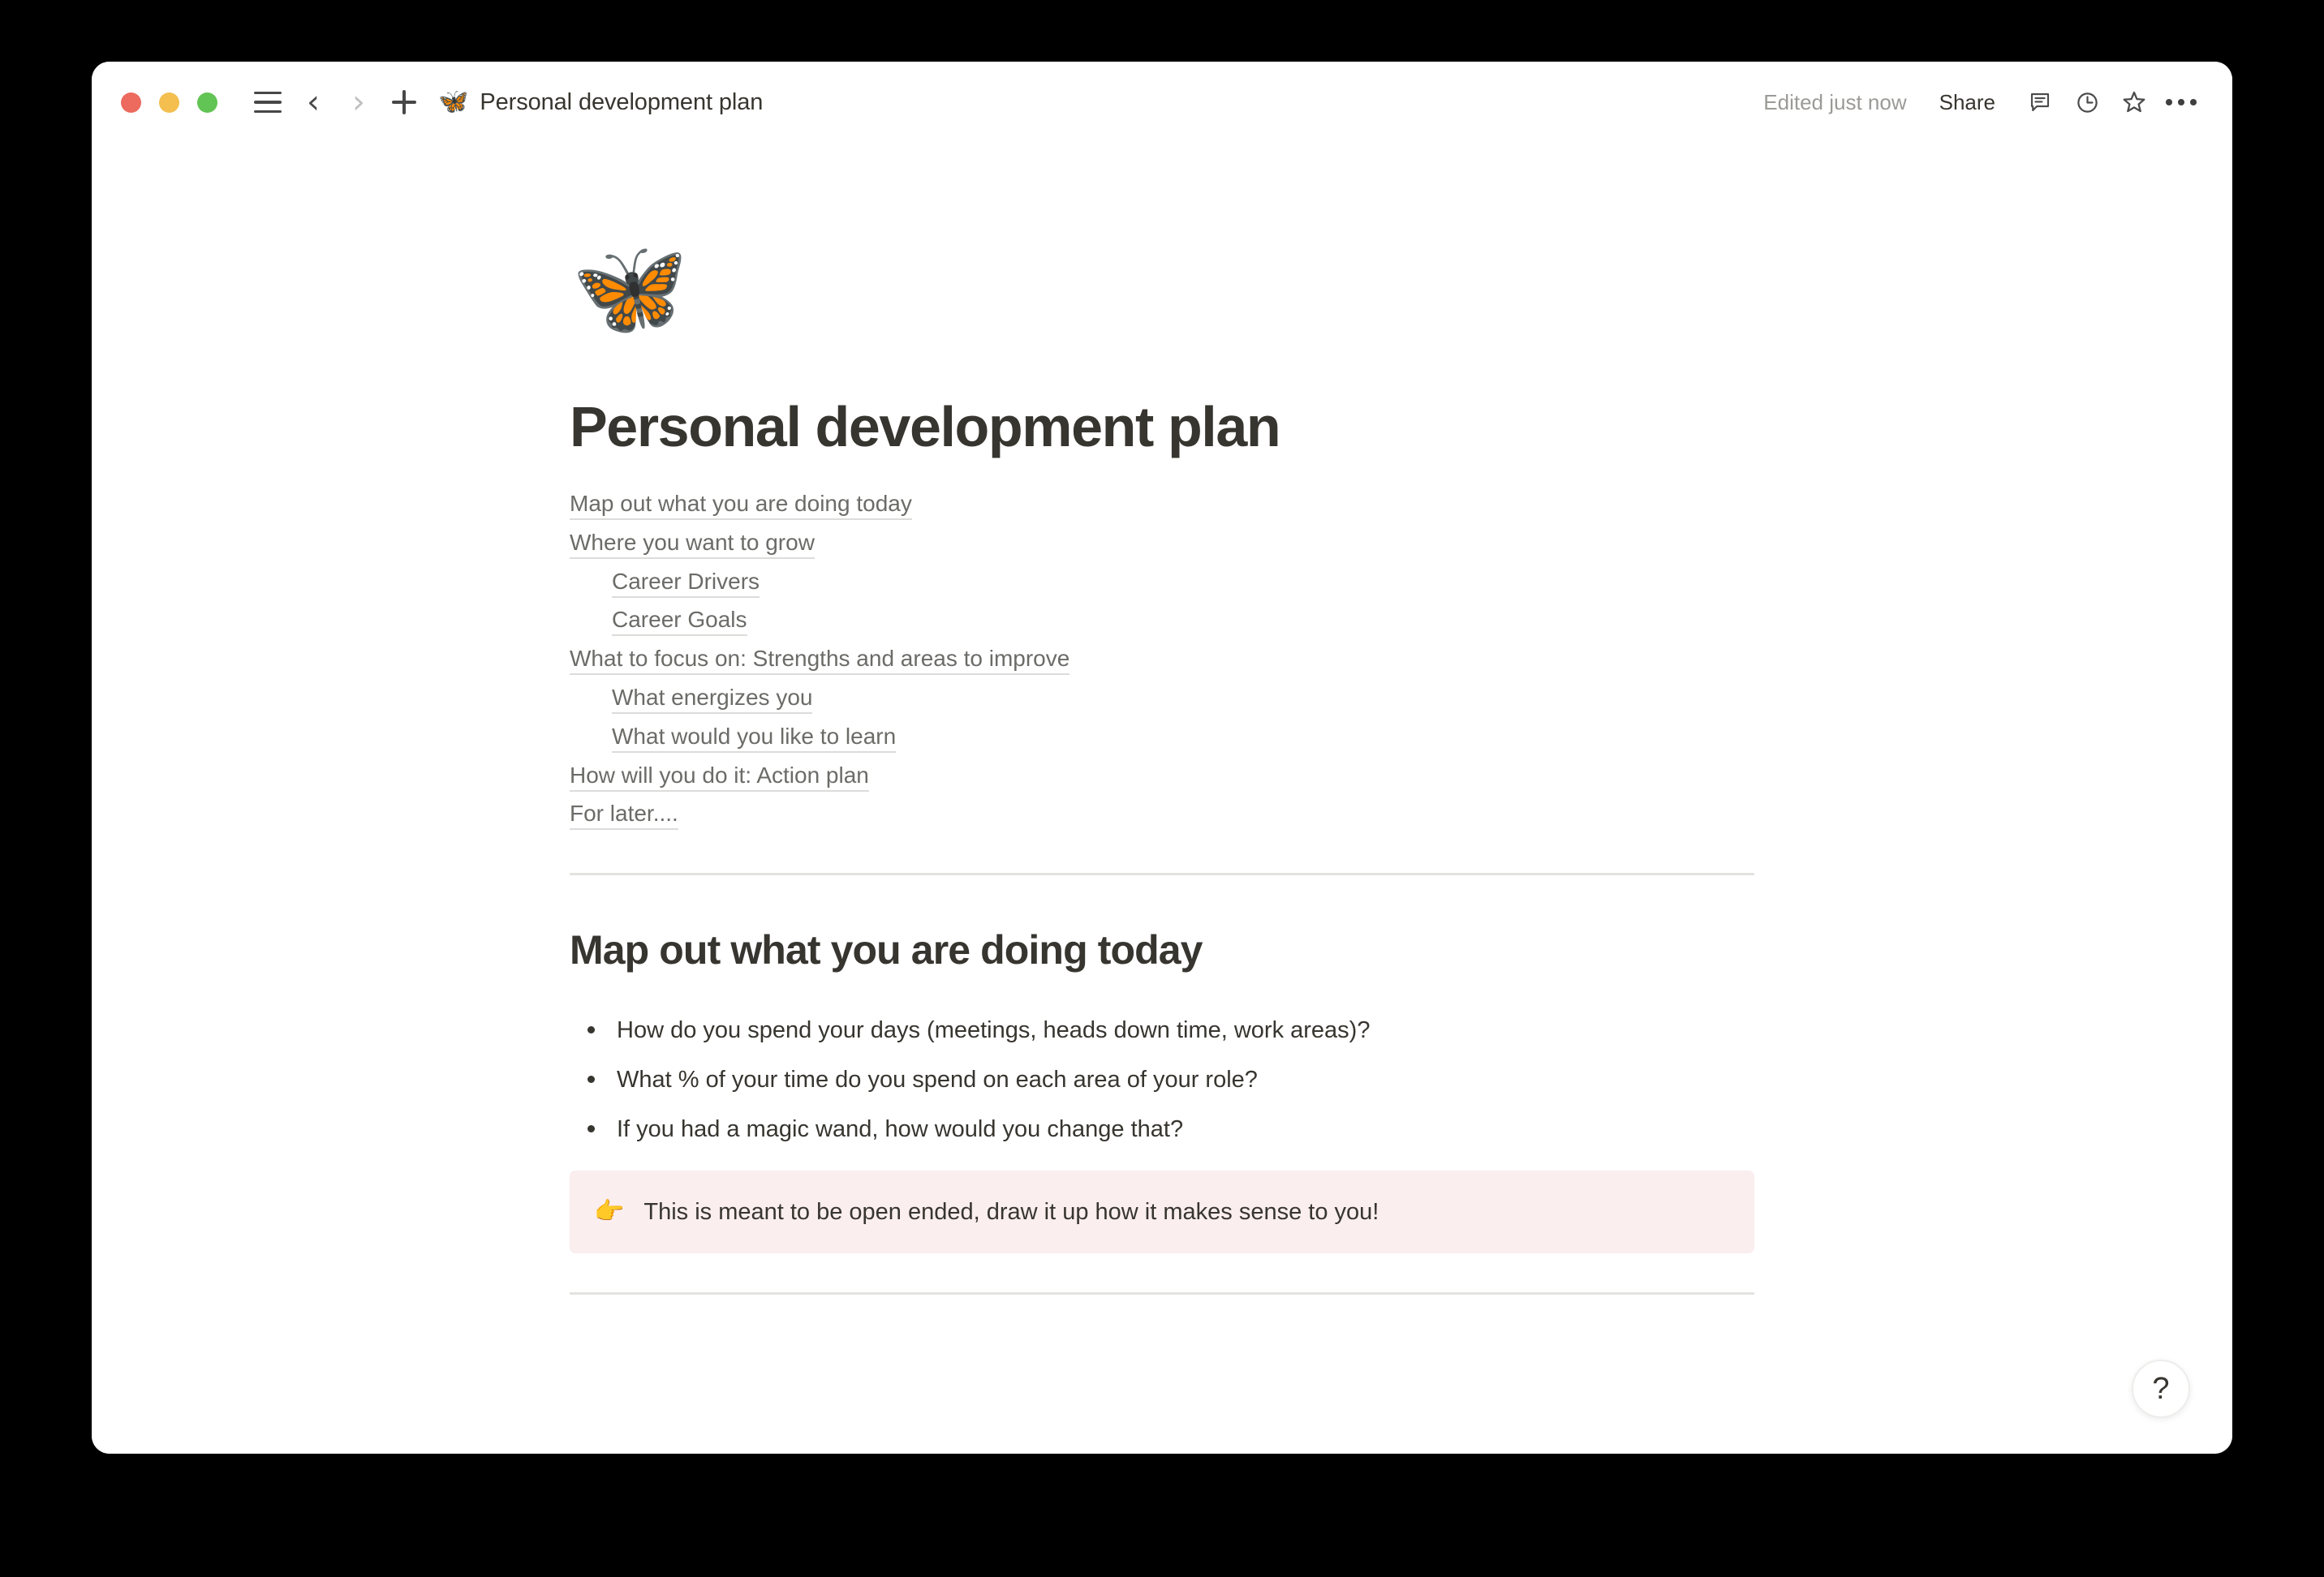  What do you see at coordinates (1162, 736) in the screenshot?
I see `toc-link: What would you like to learn` at bounding box center [1162, 736].